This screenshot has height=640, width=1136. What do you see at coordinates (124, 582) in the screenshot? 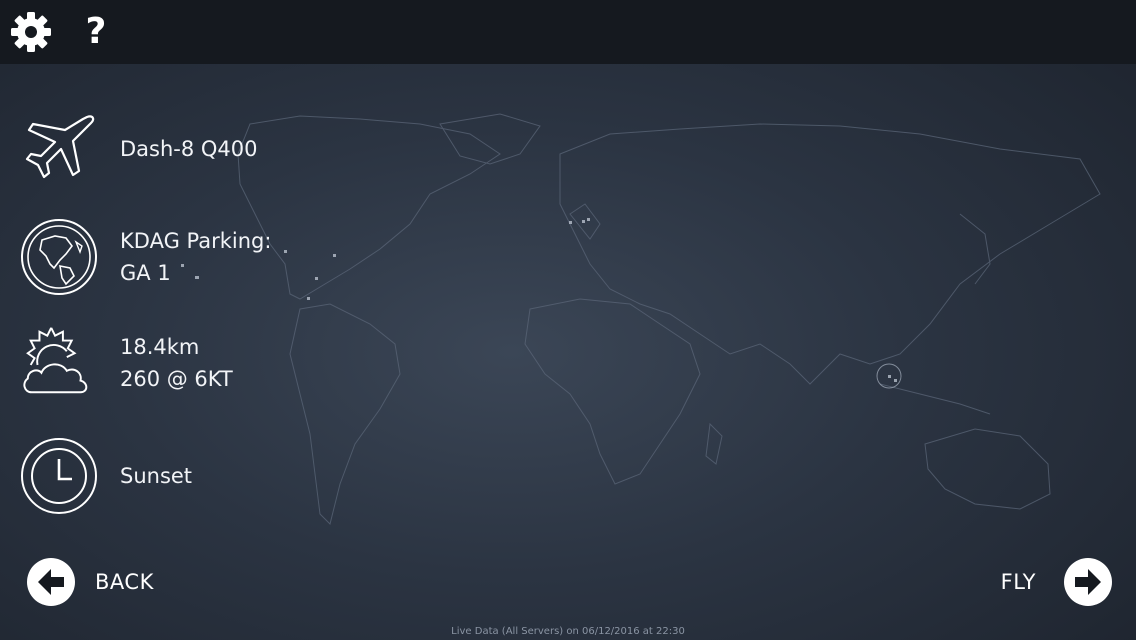
I see `back-label: BACK` at bounding box center [124, 582].